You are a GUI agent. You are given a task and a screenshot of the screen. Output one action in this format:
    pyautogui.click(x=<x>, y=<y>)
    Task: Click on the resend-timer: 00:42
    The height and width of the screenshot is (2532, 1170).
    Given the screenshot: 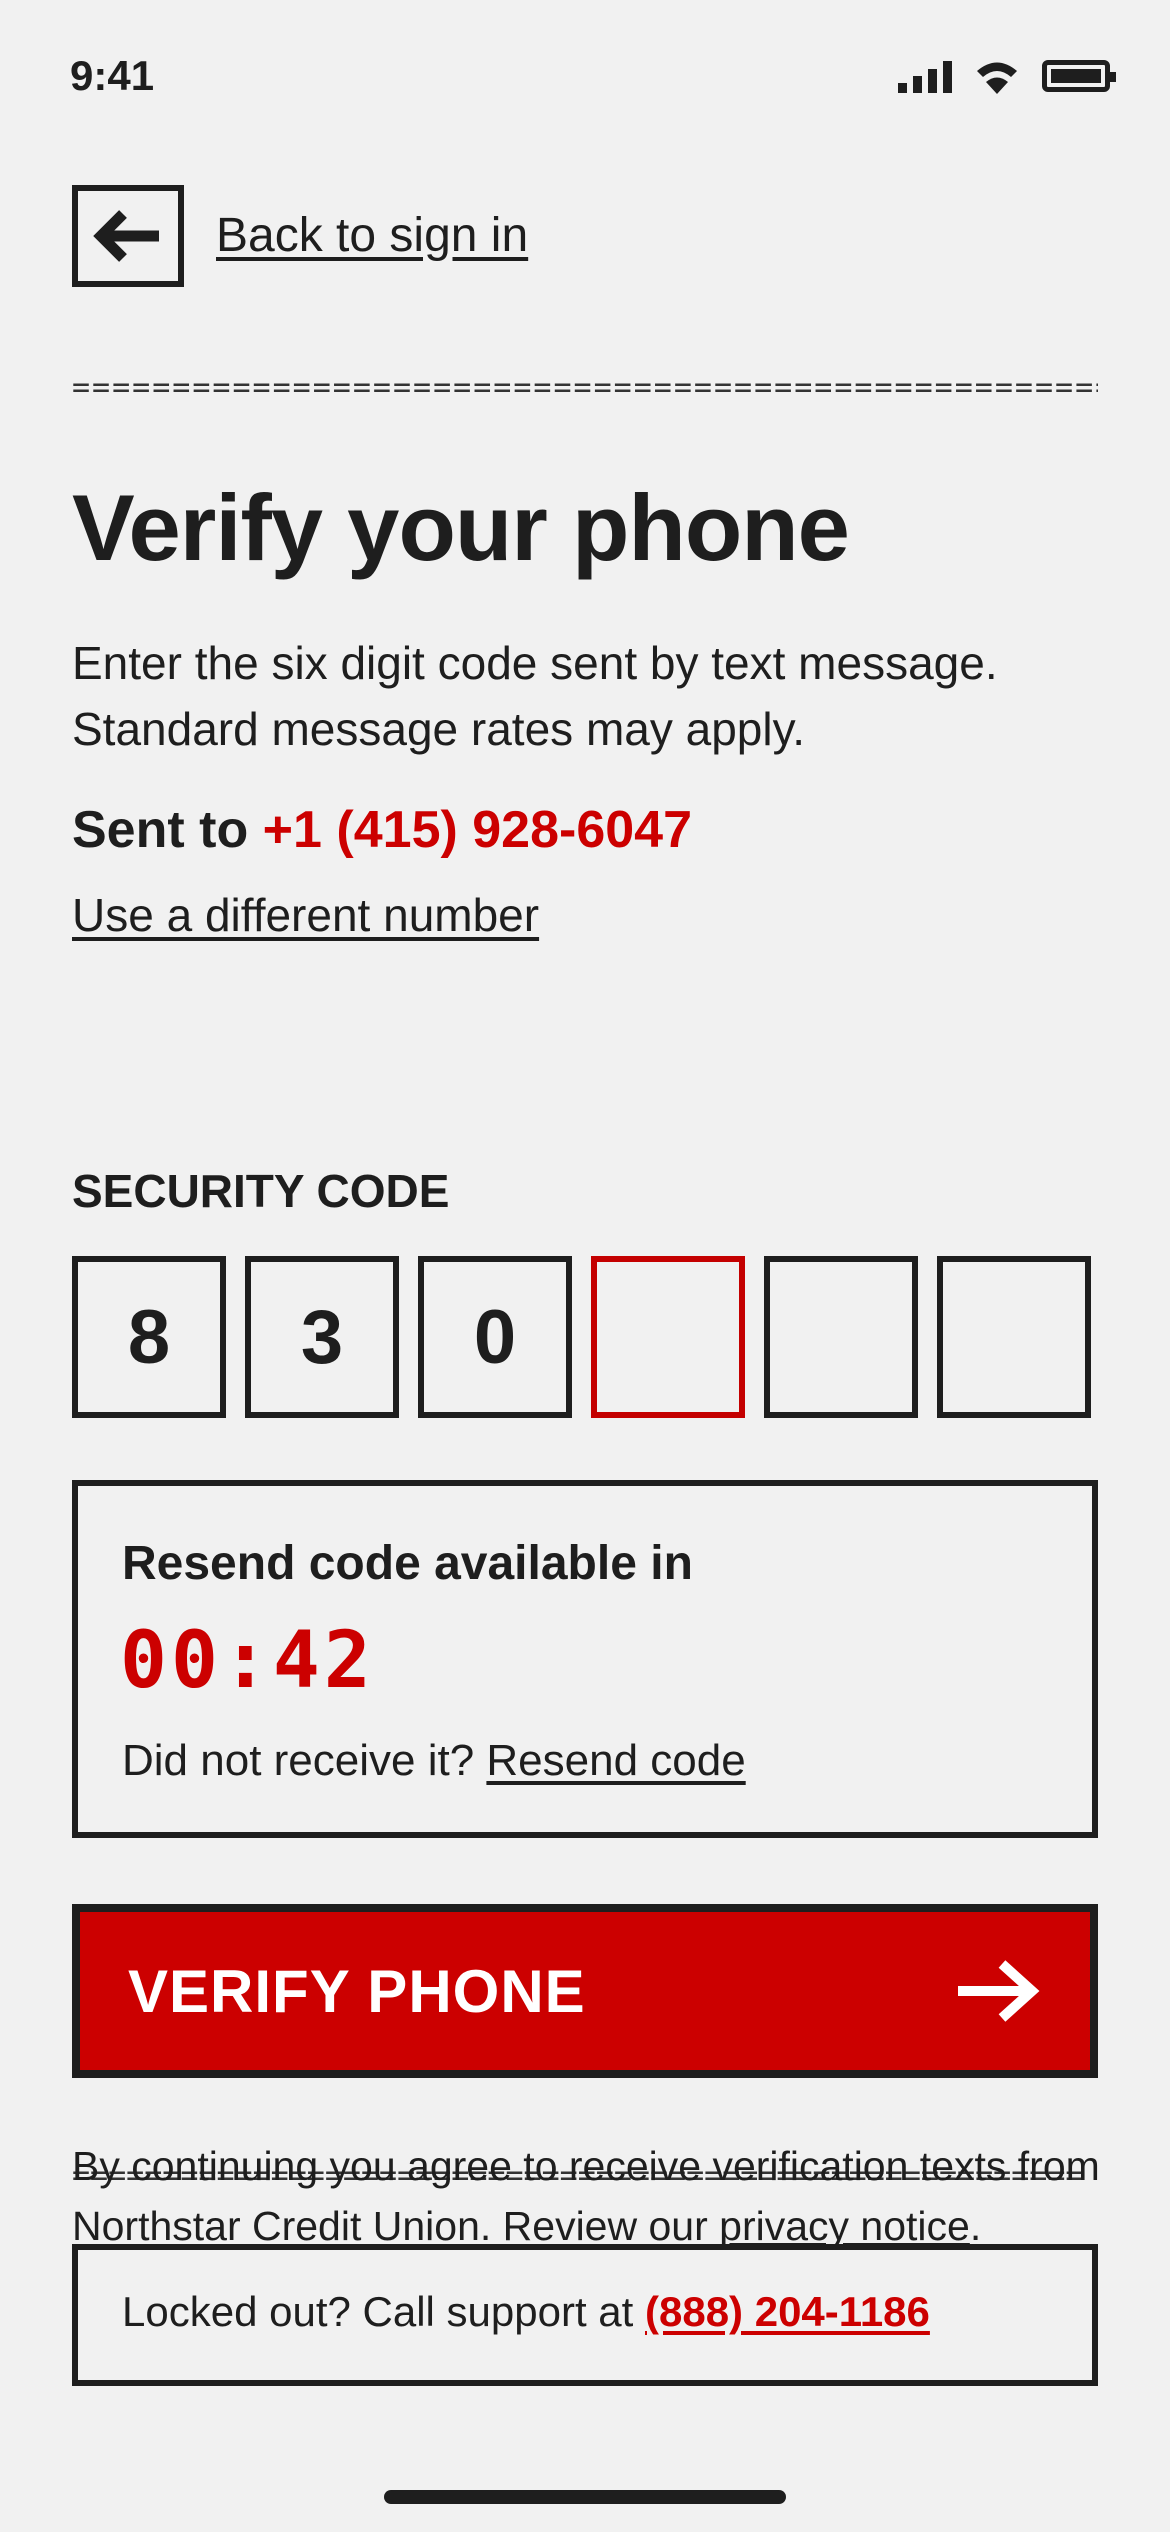 What is the action you would take?
    pyautogui.click(x=247, y=1661)
    